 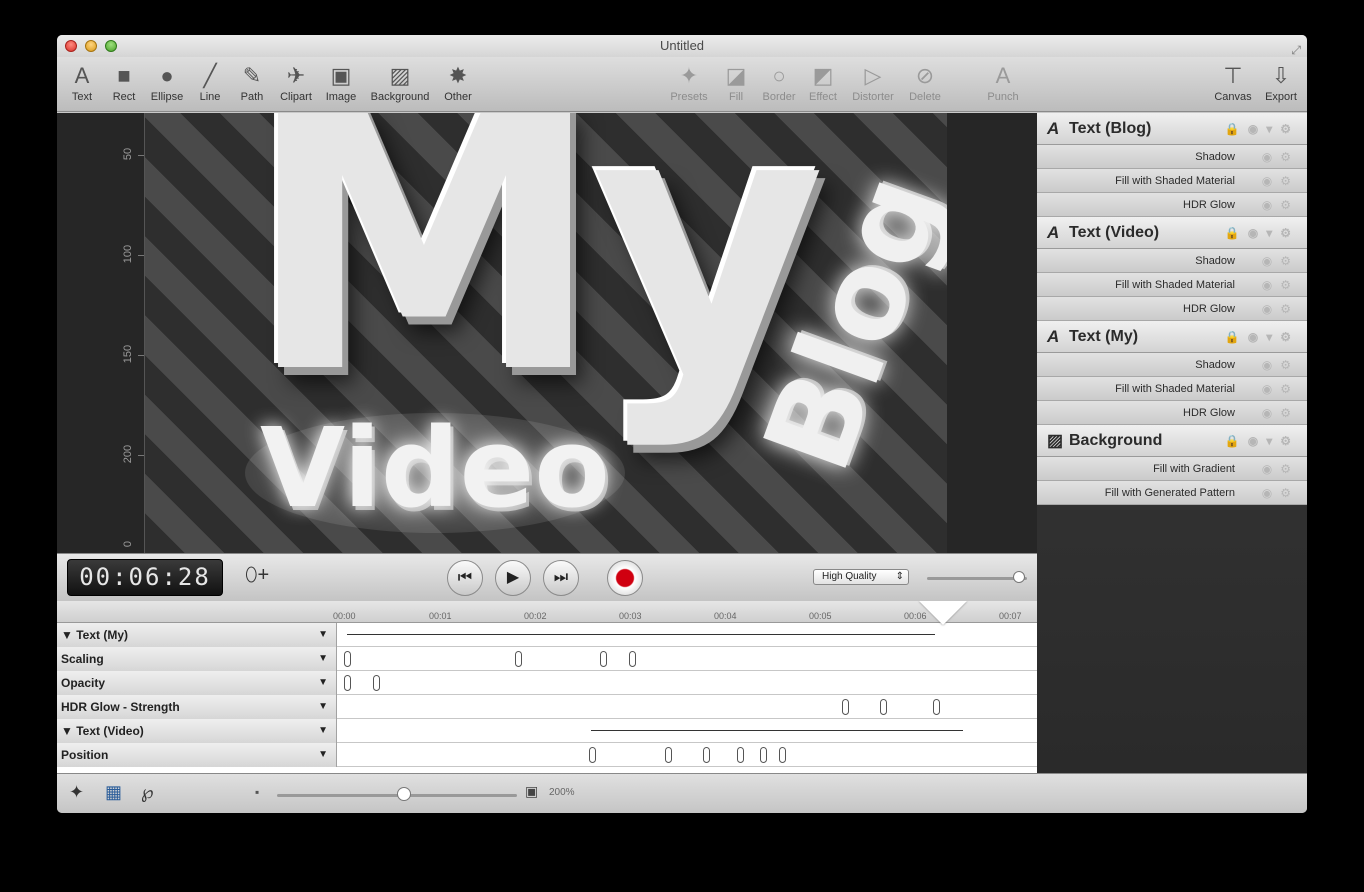 I want to click on timeline-row-position: Position ▼, so click(x=547, y=755).